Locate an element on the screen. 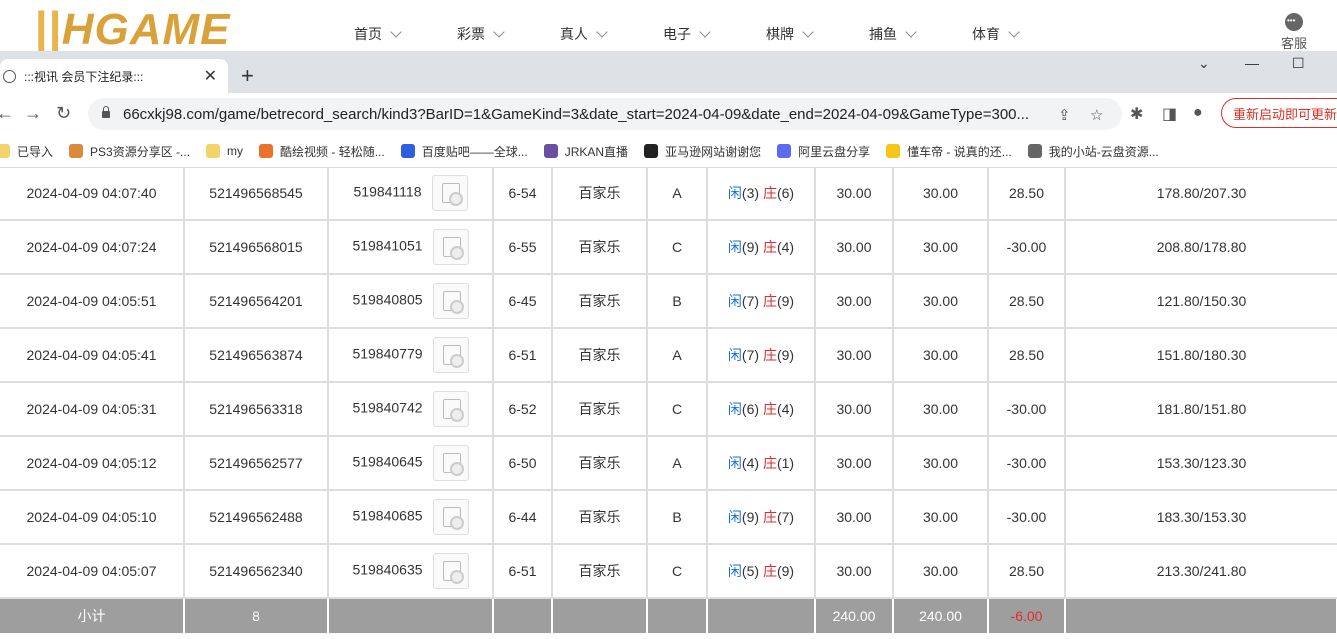 The width and height of the screenshot is (1337, 639). bookmark-item: 亚马逊网站谢谢您 is located at coordinates (702, 151).